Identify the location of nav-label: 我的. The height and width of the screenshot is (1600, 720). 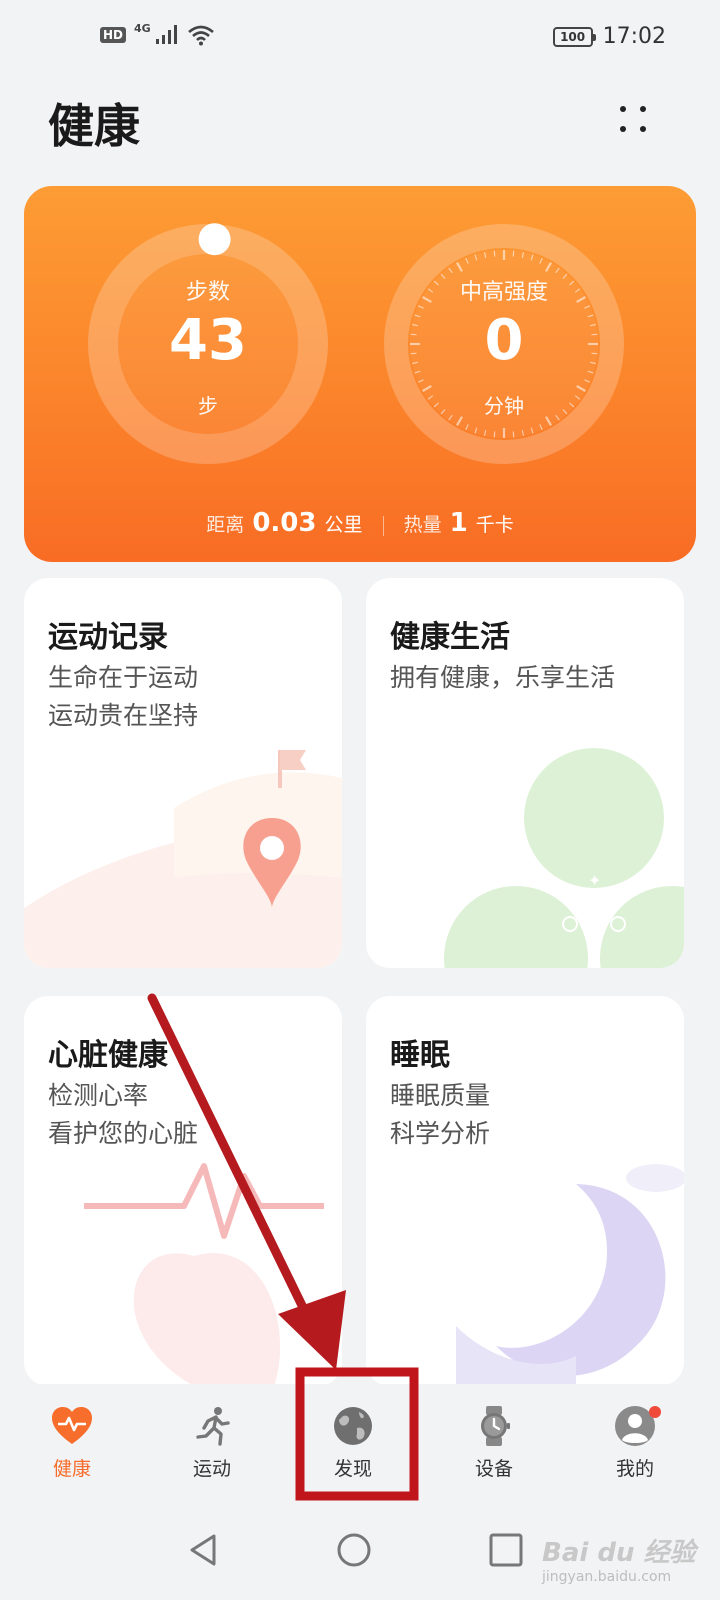
(634, 1469).